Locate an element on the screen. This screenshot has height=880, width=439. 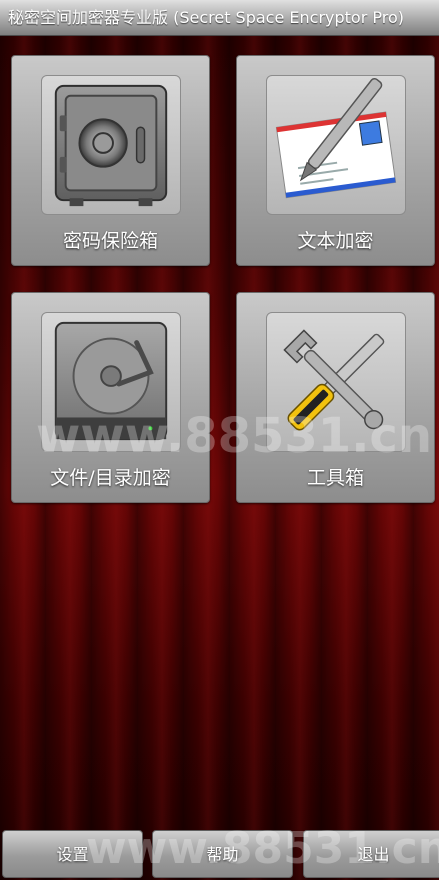
exit-button: 退出 is located at coordinates (371, 854).